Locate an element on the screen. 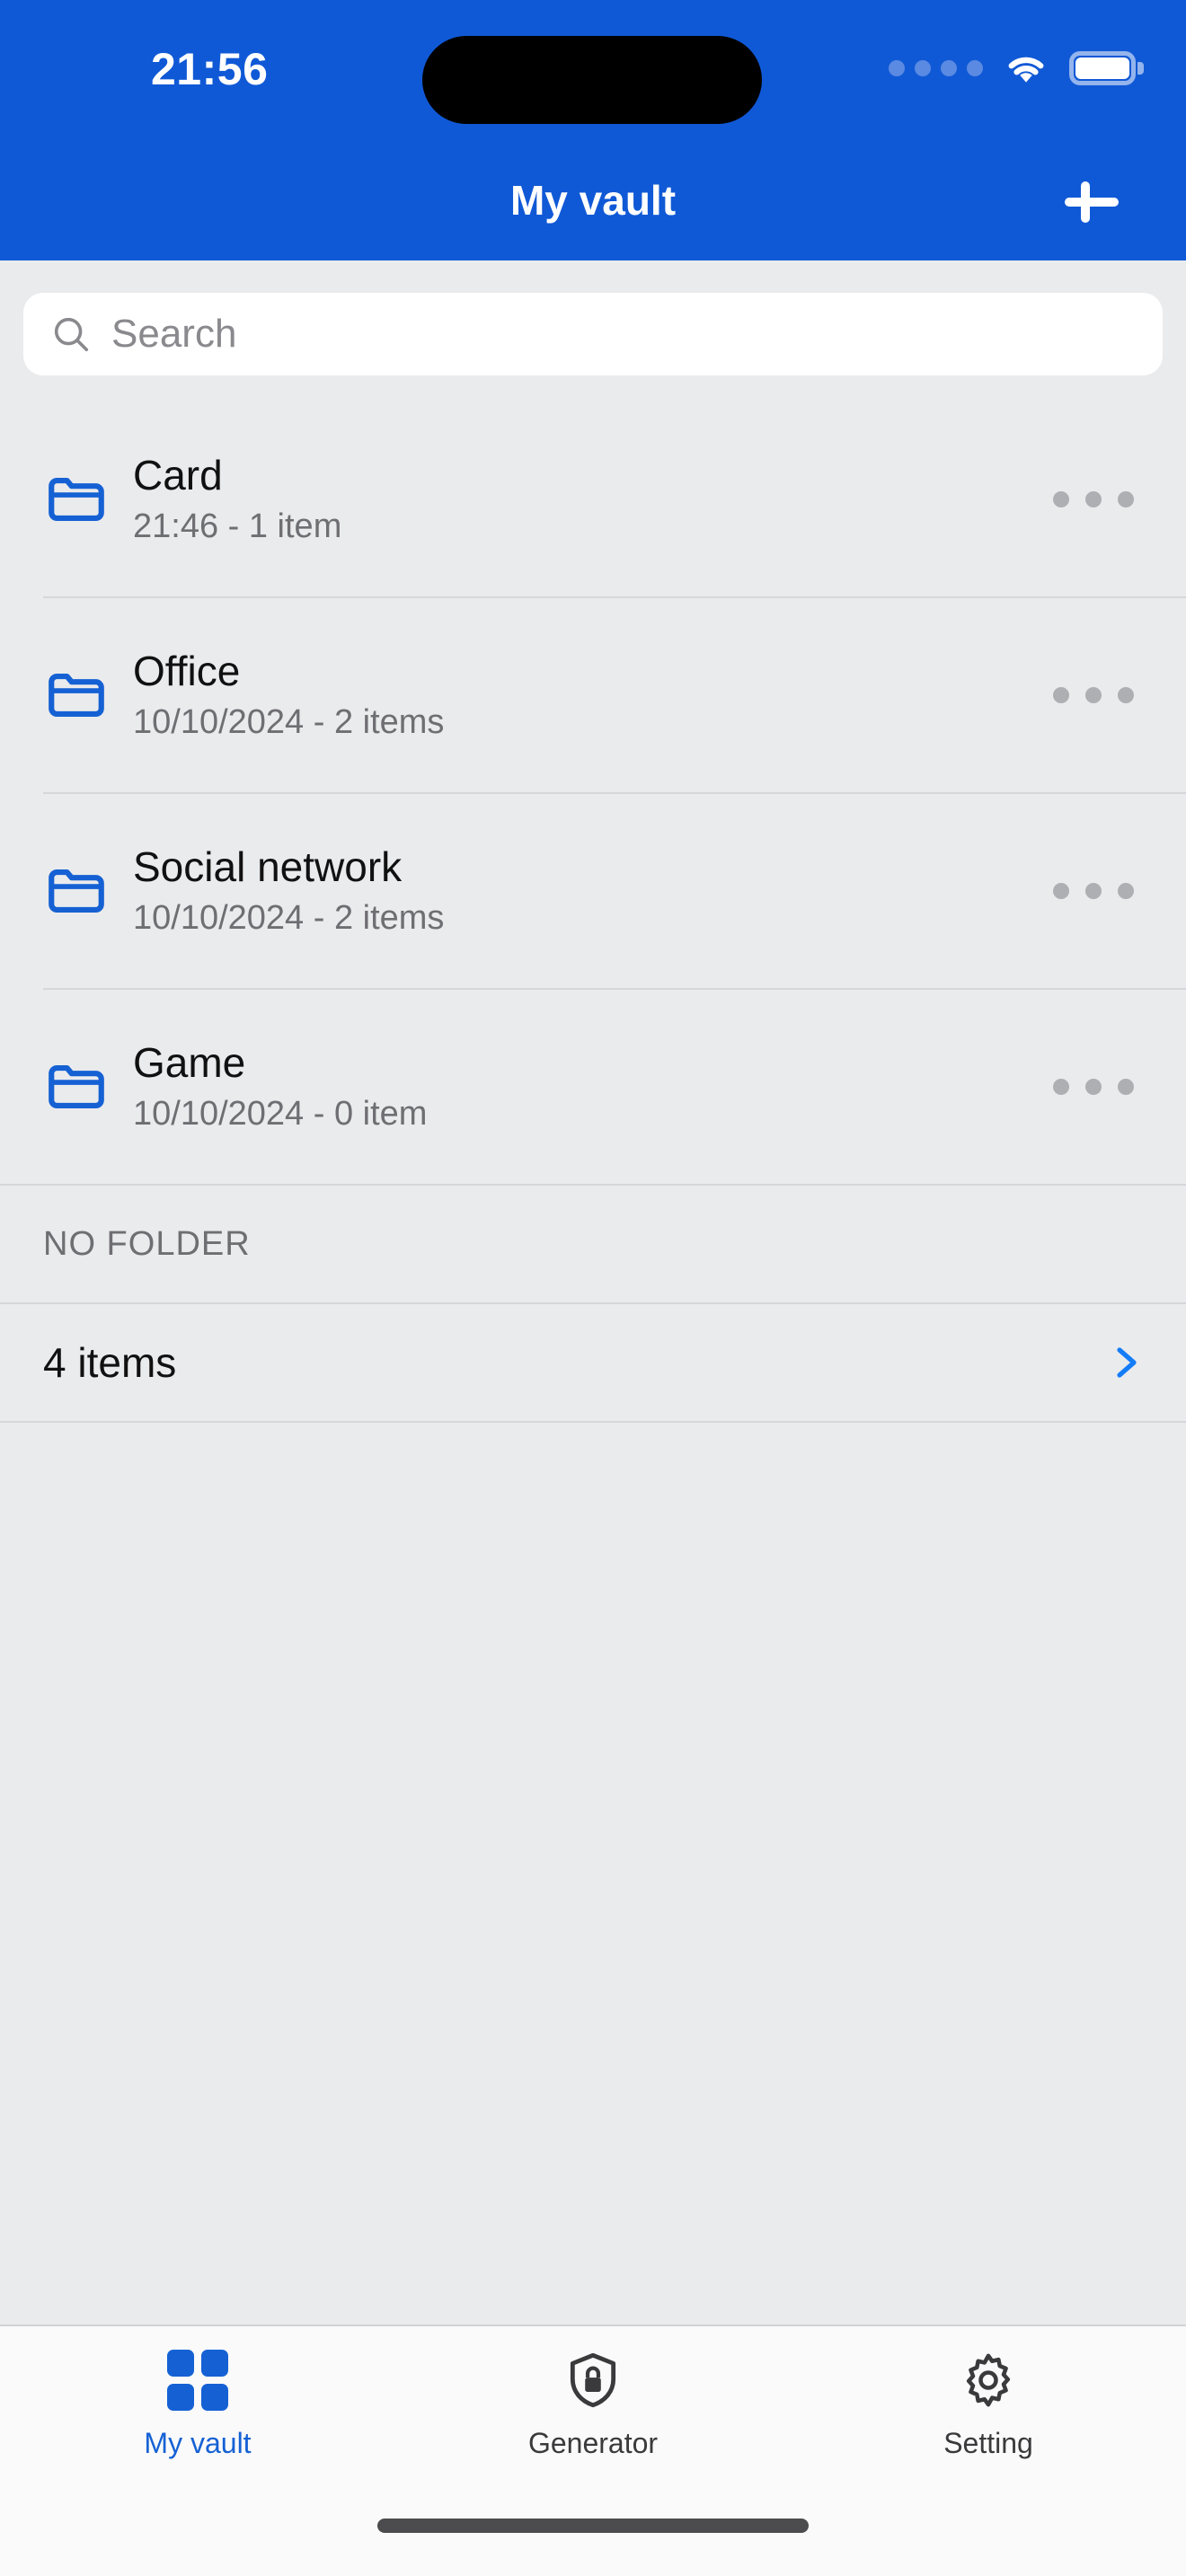  page-title: My vault is located at coordinates (593, 200).